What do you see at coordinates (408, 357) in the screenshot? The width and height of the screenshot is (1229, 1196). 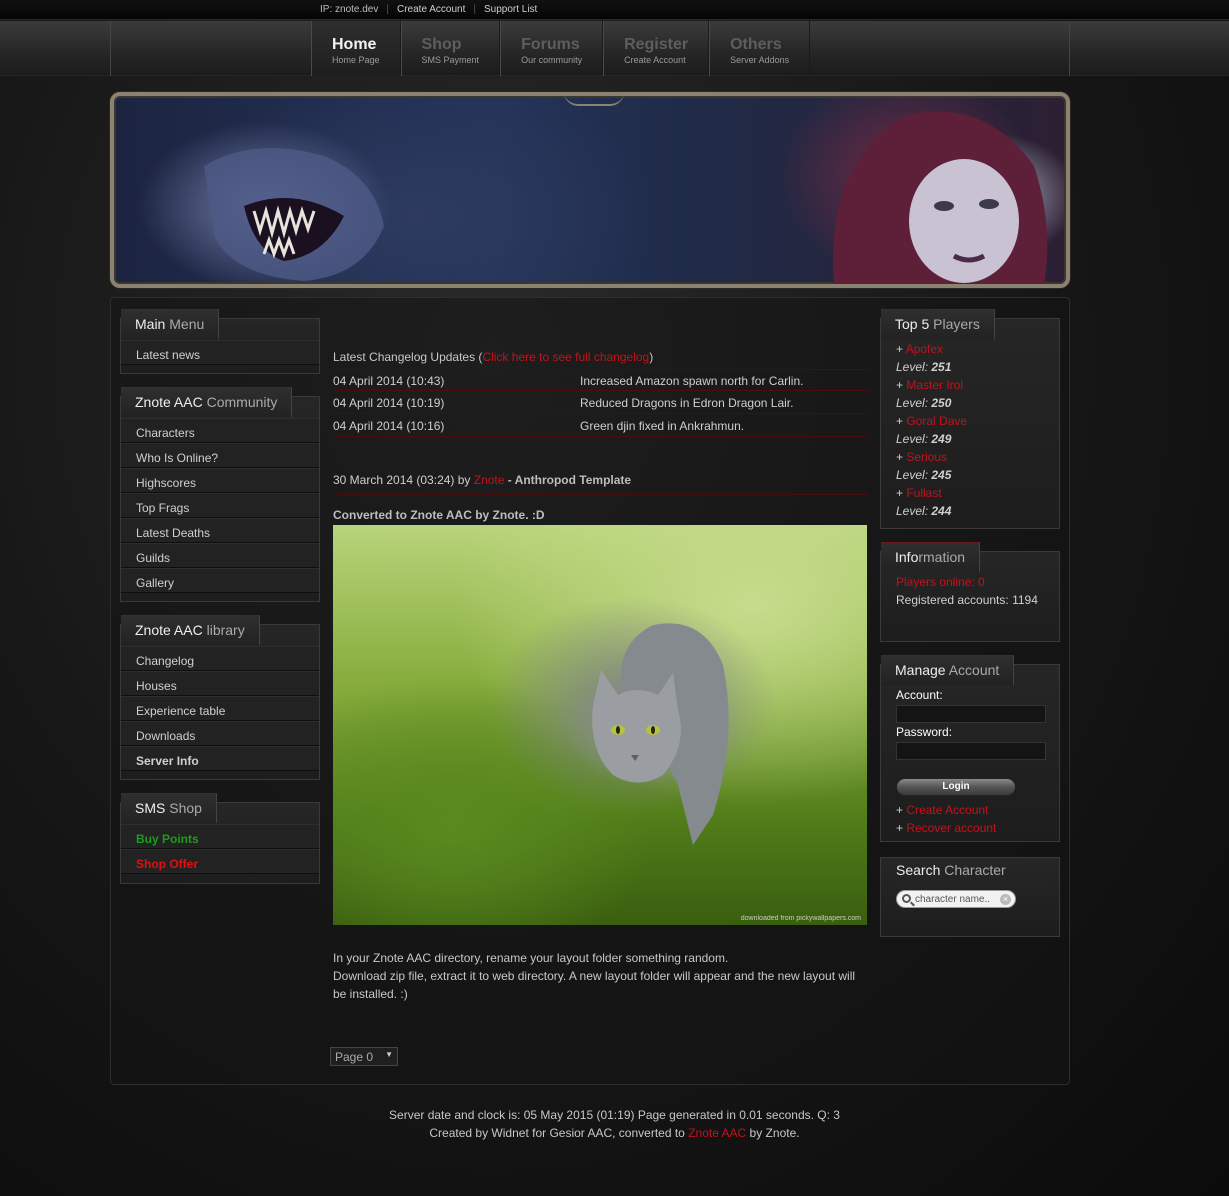 I see `changelog-heading-text: Latest Changelog Updates (` at bounding box center [408, 357].